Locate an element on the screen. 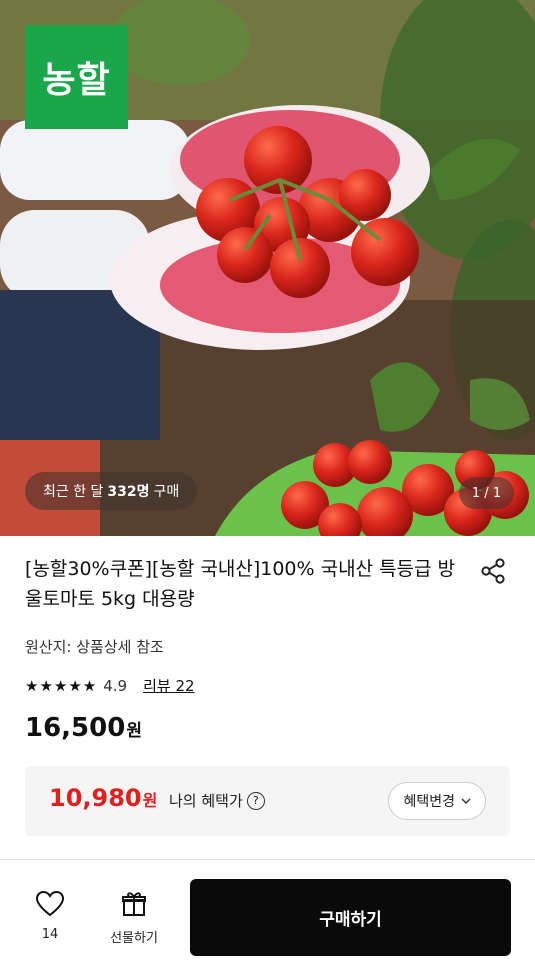 The height and width of the screenshot is (960, 535). benefit-price-amount: 10,980 is located at coordinates (95, 798).